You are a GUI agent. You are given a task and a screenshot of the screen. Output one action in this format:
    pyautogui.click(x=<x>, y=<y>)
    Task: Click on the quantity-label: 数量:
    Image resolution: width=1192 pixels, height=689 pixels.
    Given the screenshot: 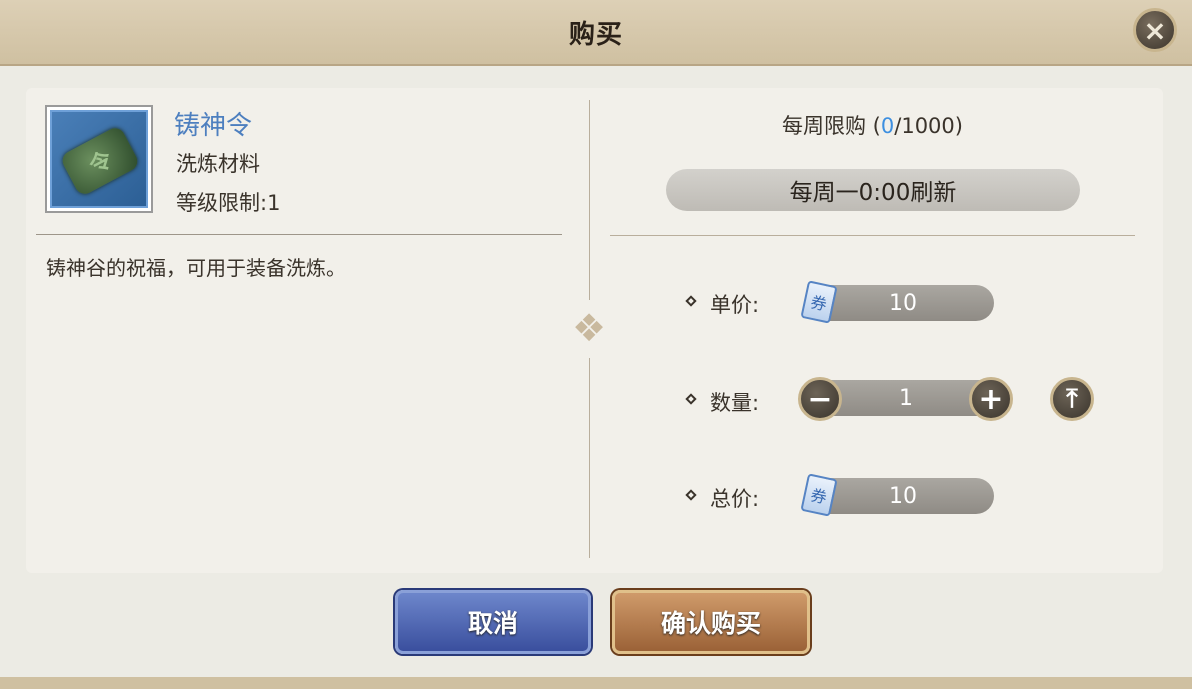 What is the action you would take?
    pyautogui.click(x=735, y=403)
    